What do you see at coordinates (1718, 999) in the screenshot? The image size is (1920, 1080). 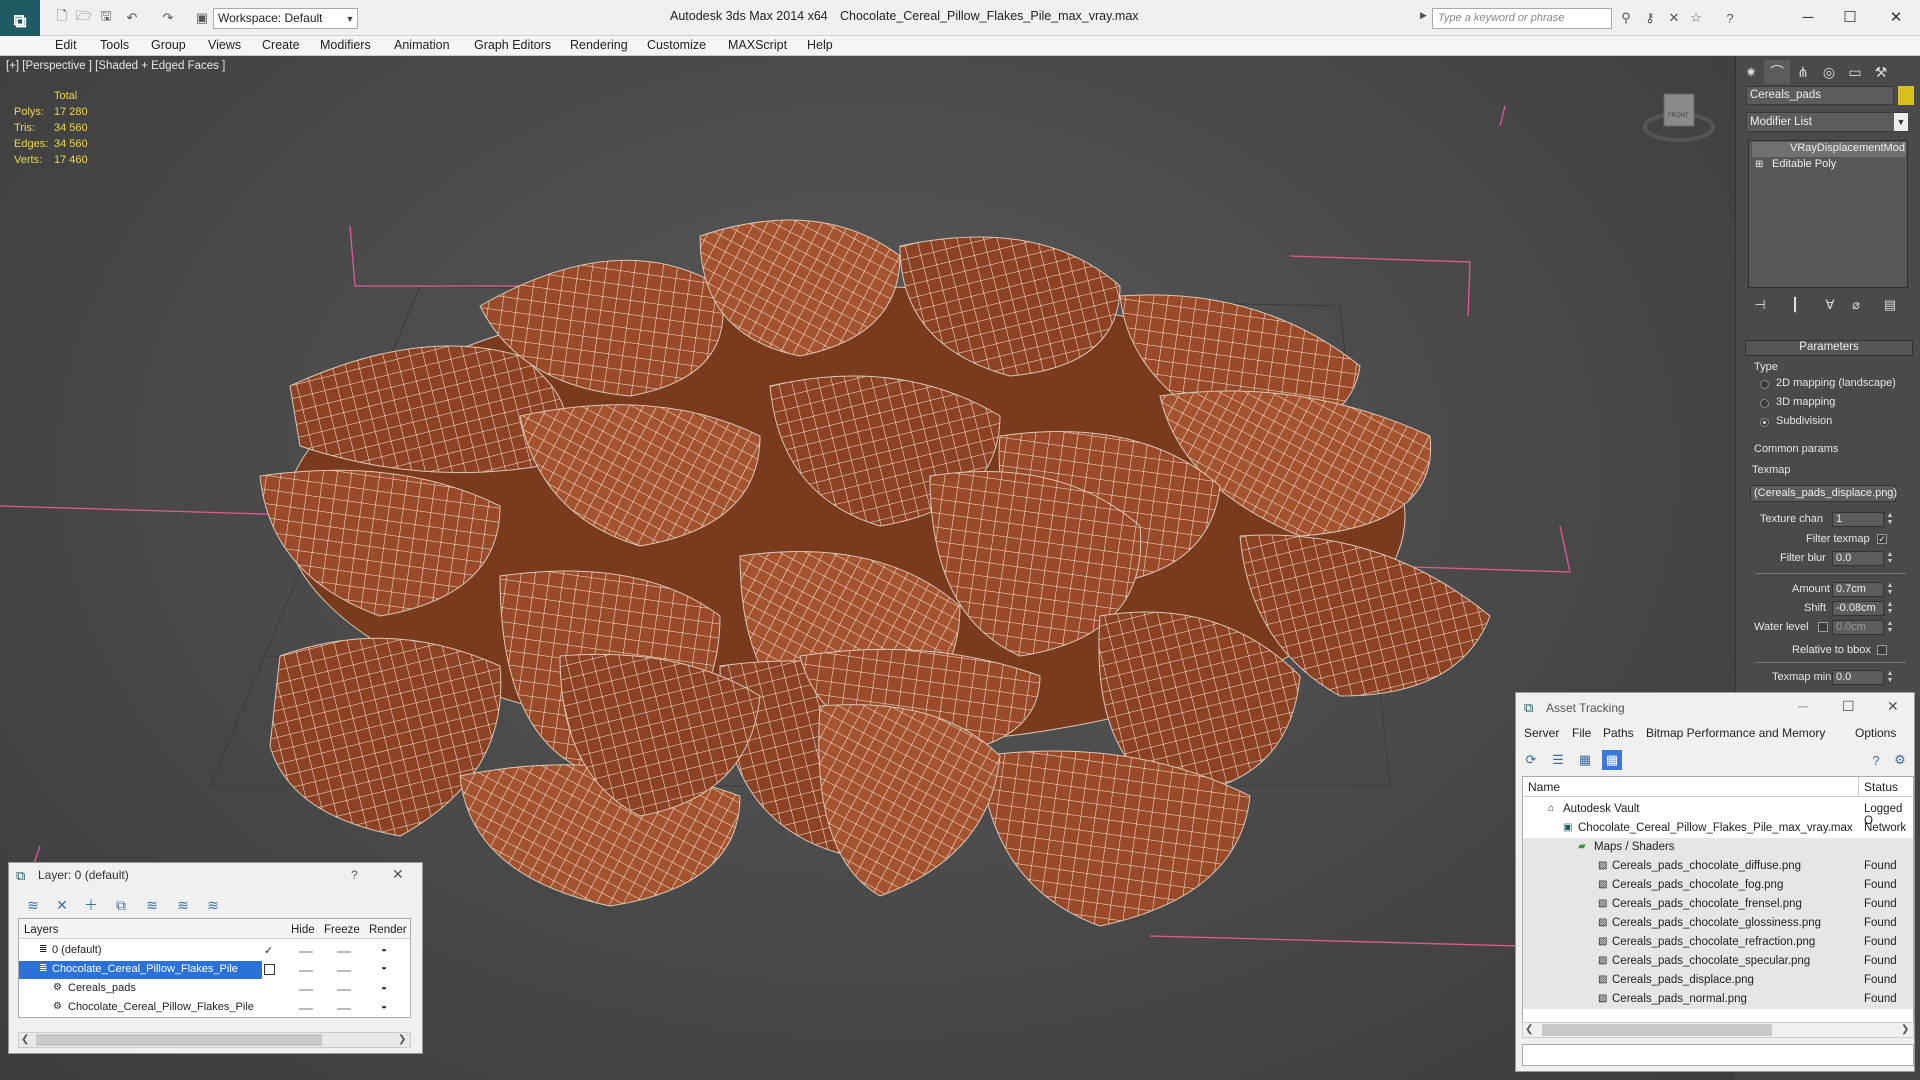 I see `asset-row: ▧ Cereals_pads_normal.png Found` at bounding box center [1718, 999].